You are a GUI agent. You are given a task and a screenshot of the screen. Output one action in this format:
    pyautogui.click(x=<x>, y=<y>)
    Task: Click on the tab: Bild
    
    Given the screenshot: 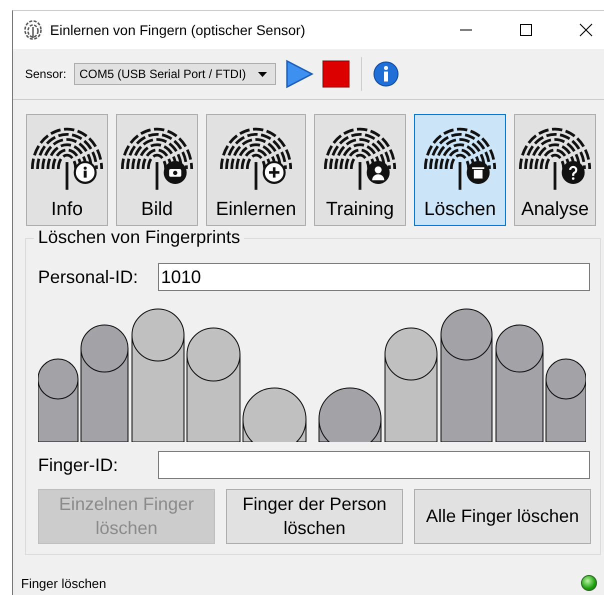 What is the action you would take?
    pyautogui.click(x=157, y=170)
    